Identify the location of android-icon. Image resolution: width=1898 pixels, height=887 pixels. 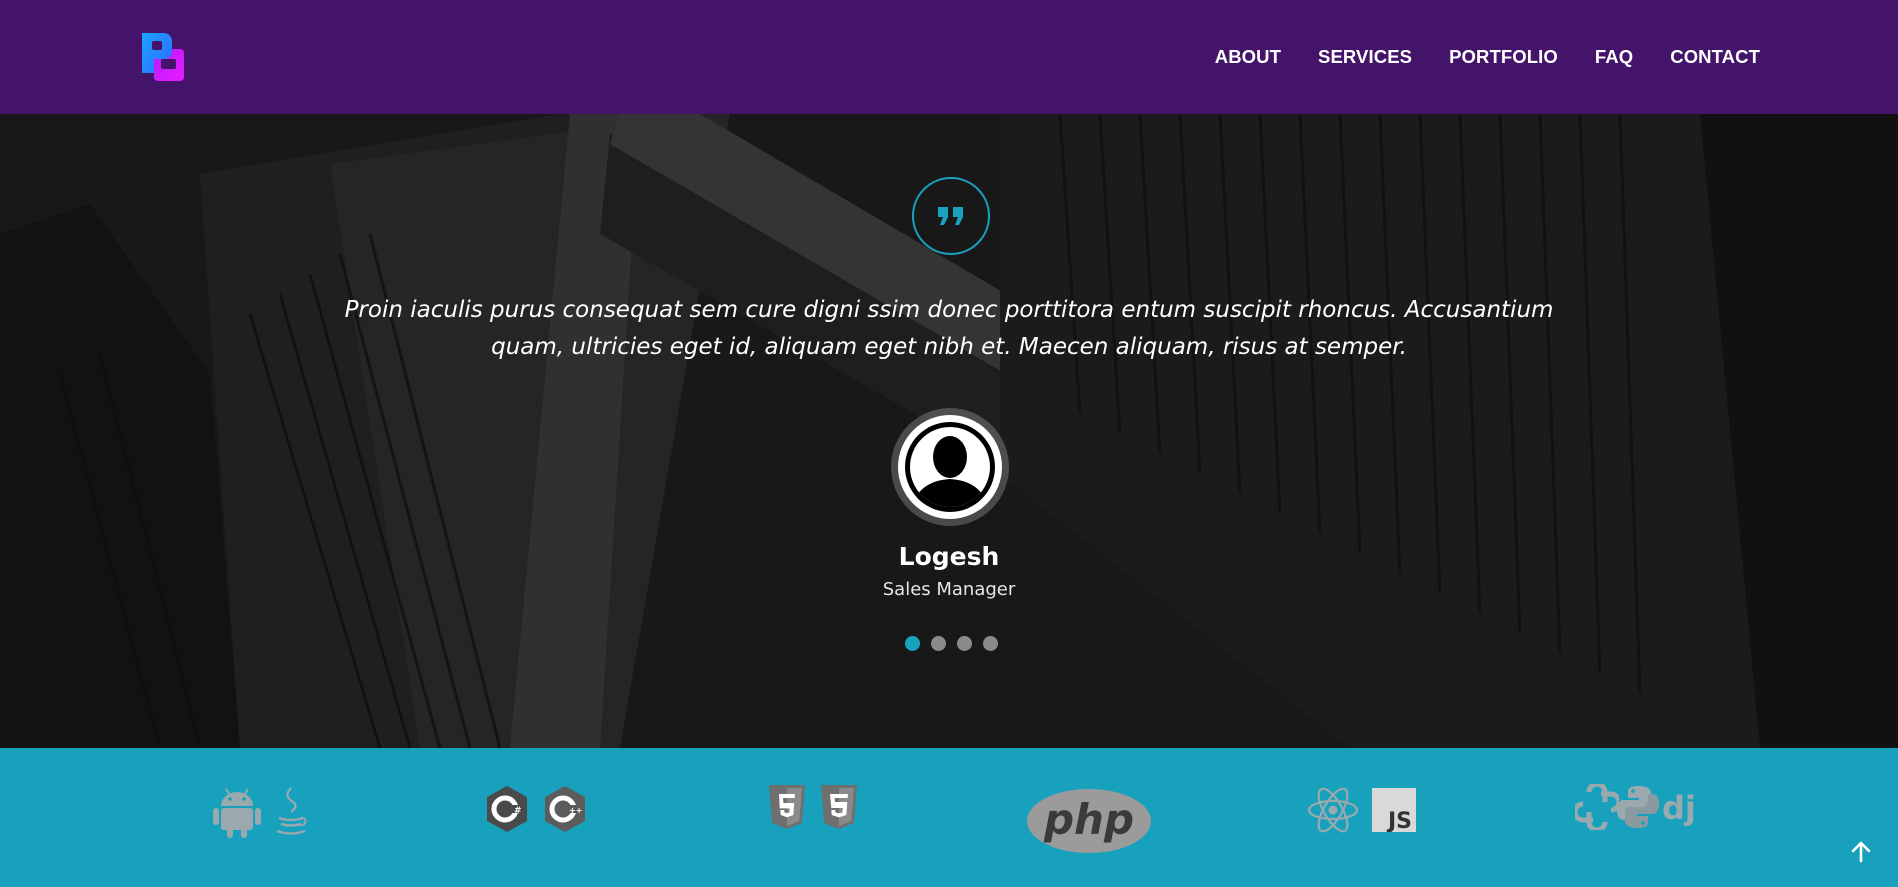
(237, 813).